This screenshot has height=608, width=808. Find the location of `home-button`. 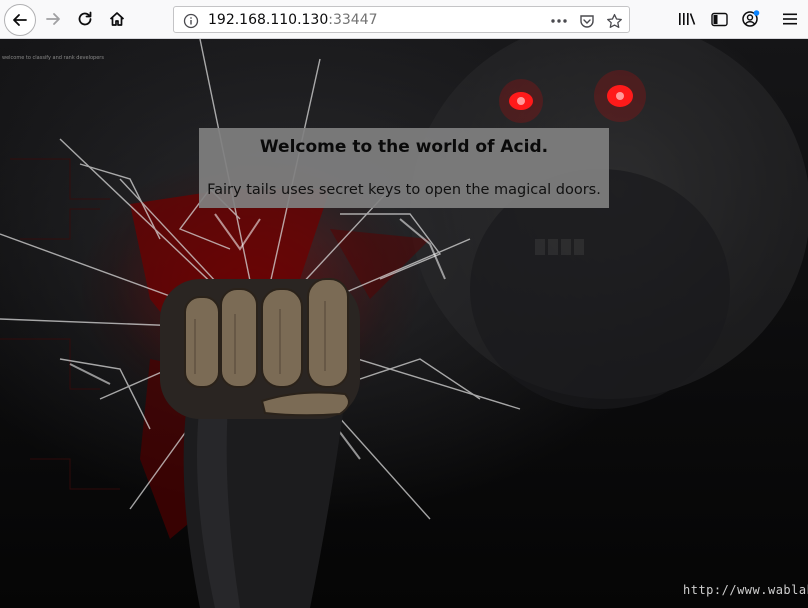

home-button is located at coordinates (117, 19).